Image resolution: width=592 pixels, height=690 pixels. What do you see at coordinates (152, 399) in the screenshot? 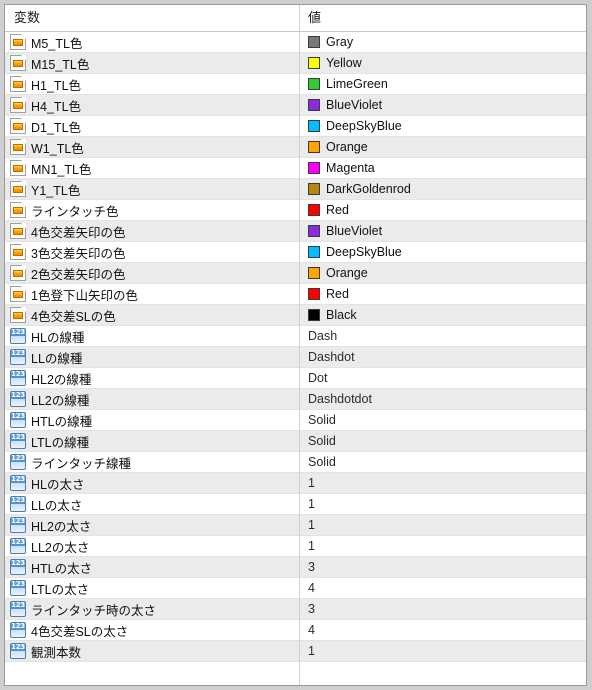
I see `variable-cell: 123 LL2の線種` at bounding box center [152, 399].